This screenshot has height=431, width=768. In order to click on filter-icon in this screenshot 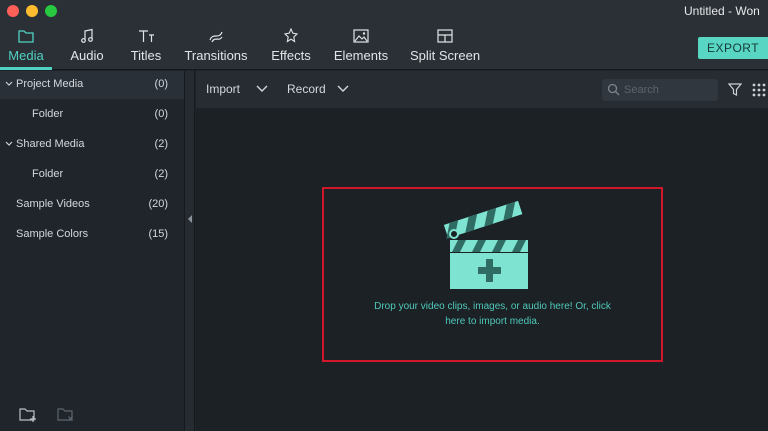, I will do `click(735, 89)`.